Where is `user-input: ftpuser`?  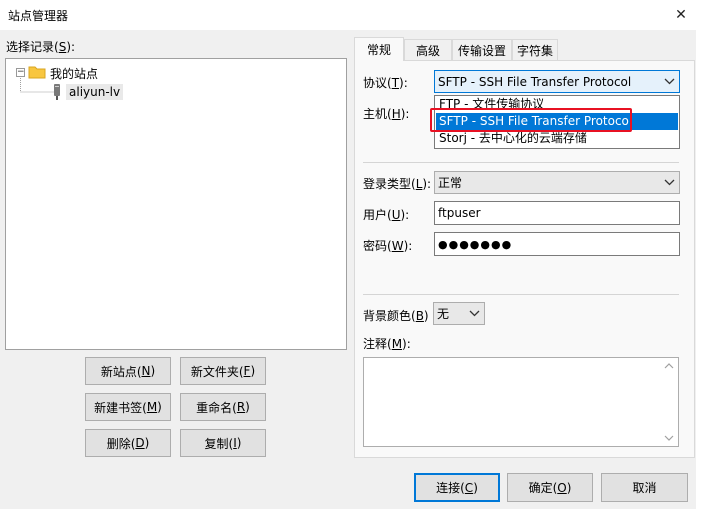
user-input: ftpuser is located at coordinates (557, 213).